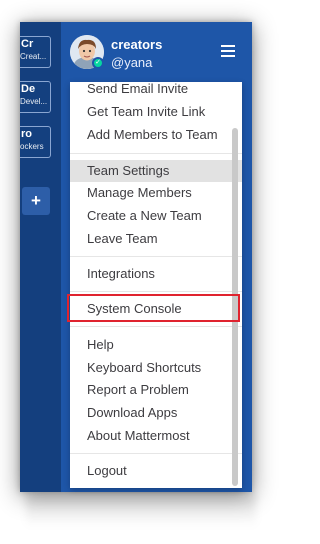 This screenshot has height=544, width=320. Describe the element at coordinates (156, 91) in the screenshot. I see `menu-item-send-email-invite: Send Email Invite` at that location.